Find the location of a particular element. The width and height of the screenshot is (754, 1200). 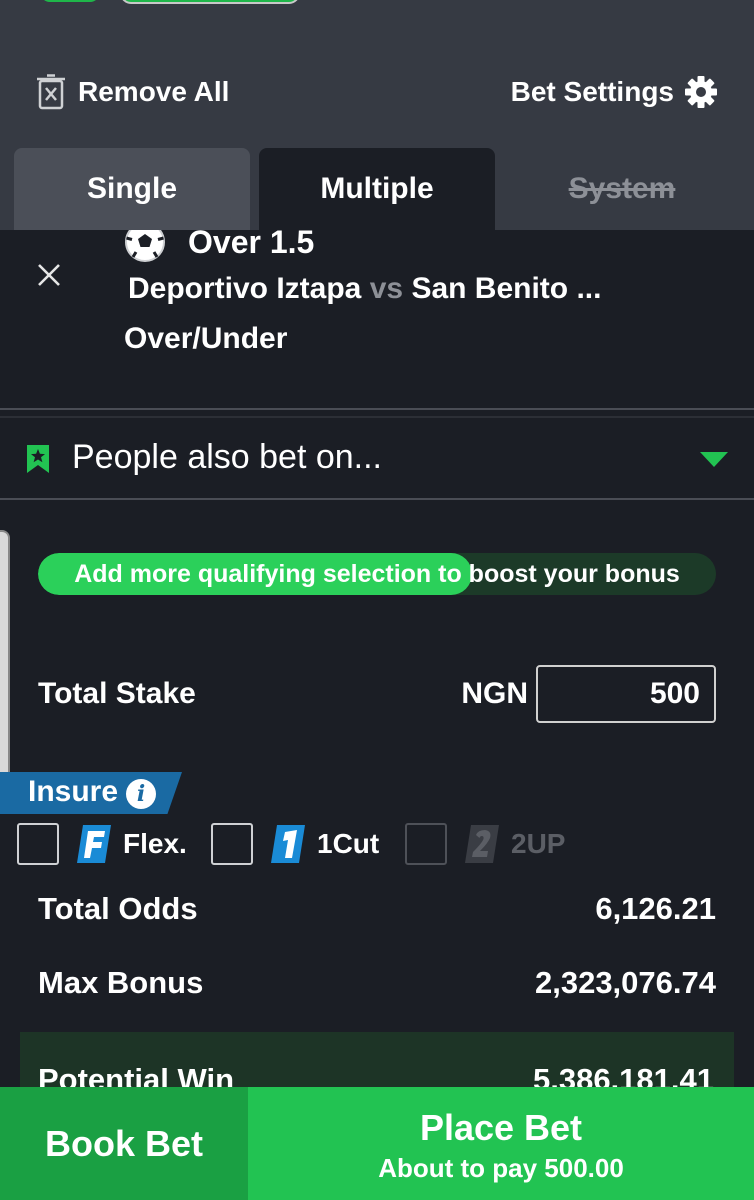

bet-type-tabs: Single Multiple System is located at coordinates (377, 189).